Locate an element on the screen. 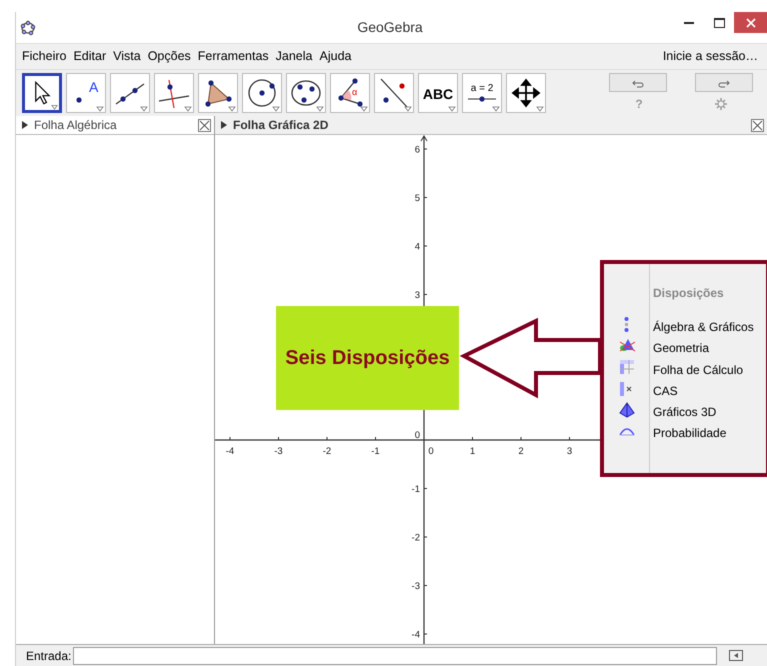 Image resolution: width=767 pixels, height=666 pixels. shapes-icon is located at coordinates (626, 346).